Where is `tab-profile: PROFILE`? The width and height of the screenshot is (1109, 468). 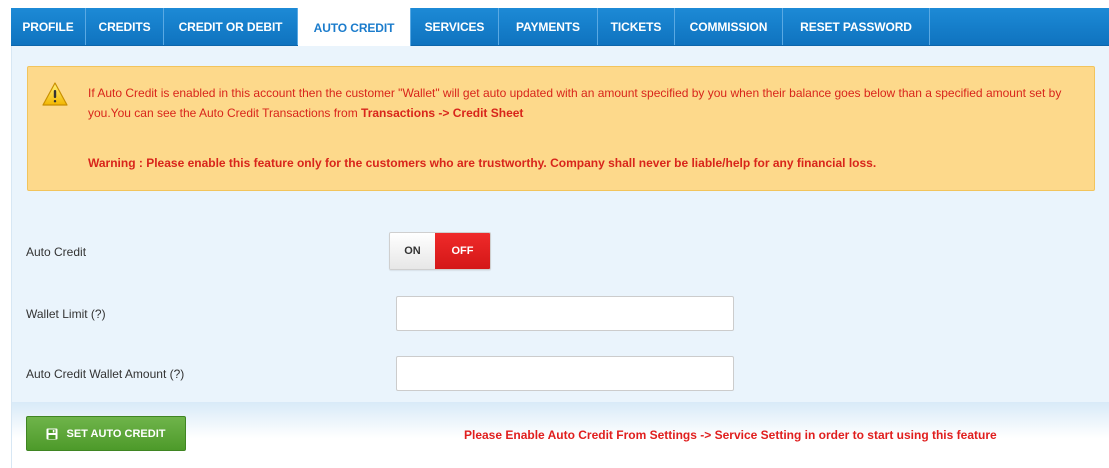
tab-profile: PROFILE is located at coordinates (48, 26).